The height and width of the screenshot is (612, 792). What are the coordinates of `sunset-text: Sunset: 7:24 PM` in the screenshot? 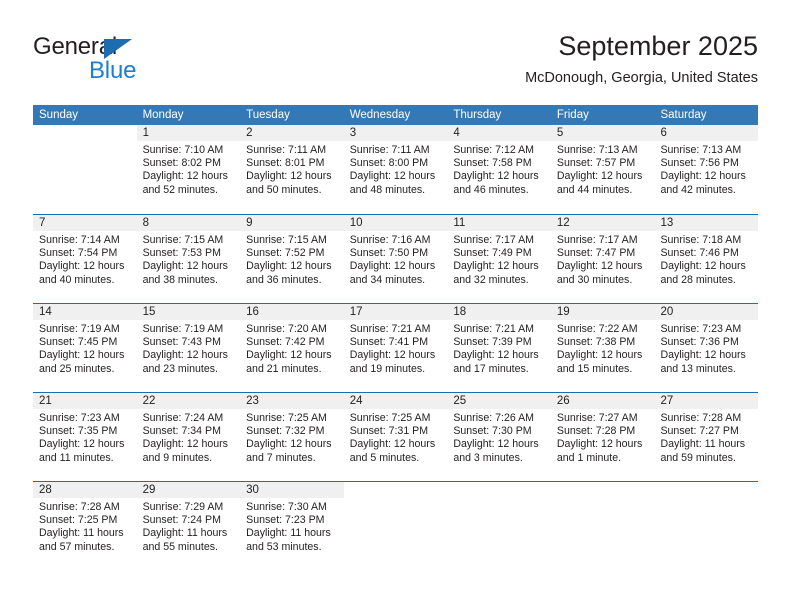 It's located at (181, 520).